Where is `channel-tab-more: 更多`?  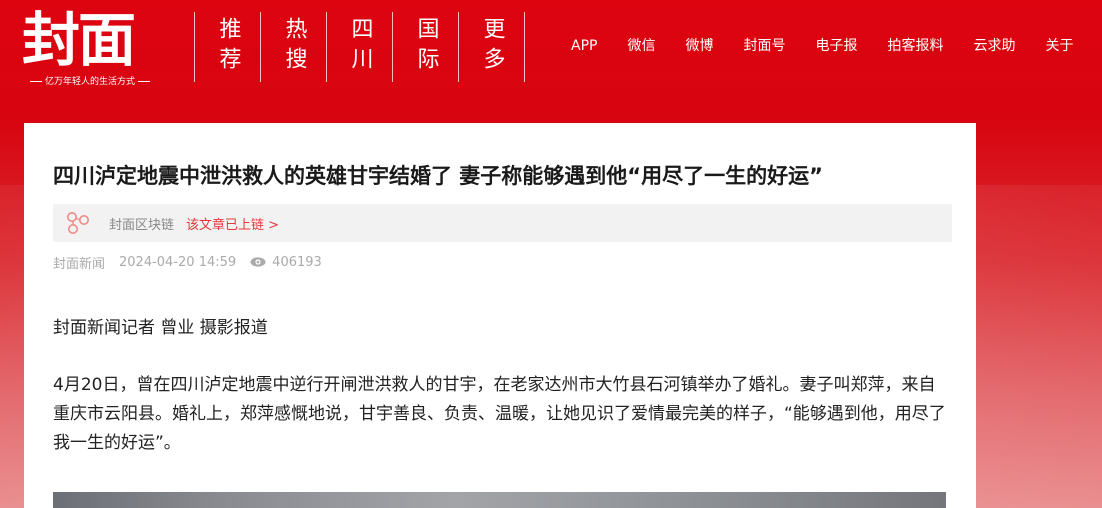 channel-tab-more: 更多 is located at coordinates (492, 47).